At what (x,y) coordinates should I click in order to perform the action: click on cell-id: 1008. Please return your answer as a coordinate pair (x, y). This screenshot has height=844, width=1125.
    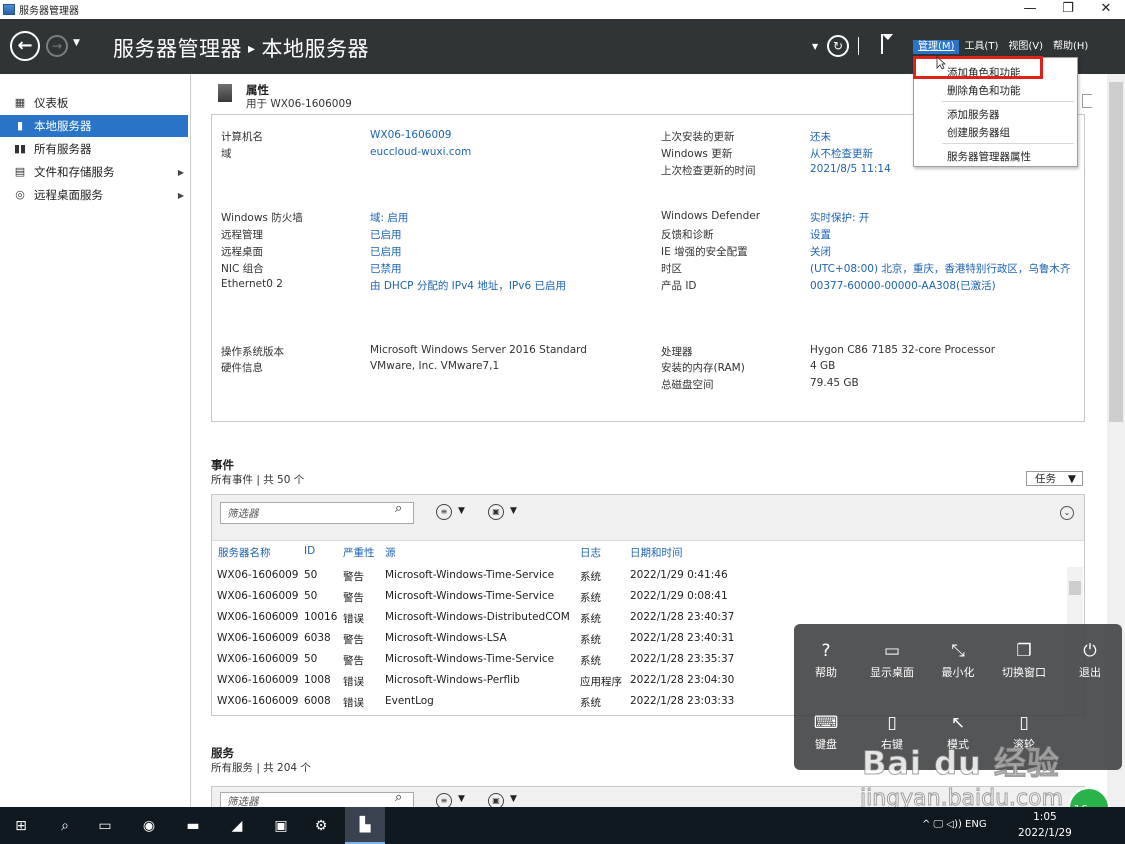
    Looking at the image, I should click on (317, 680).